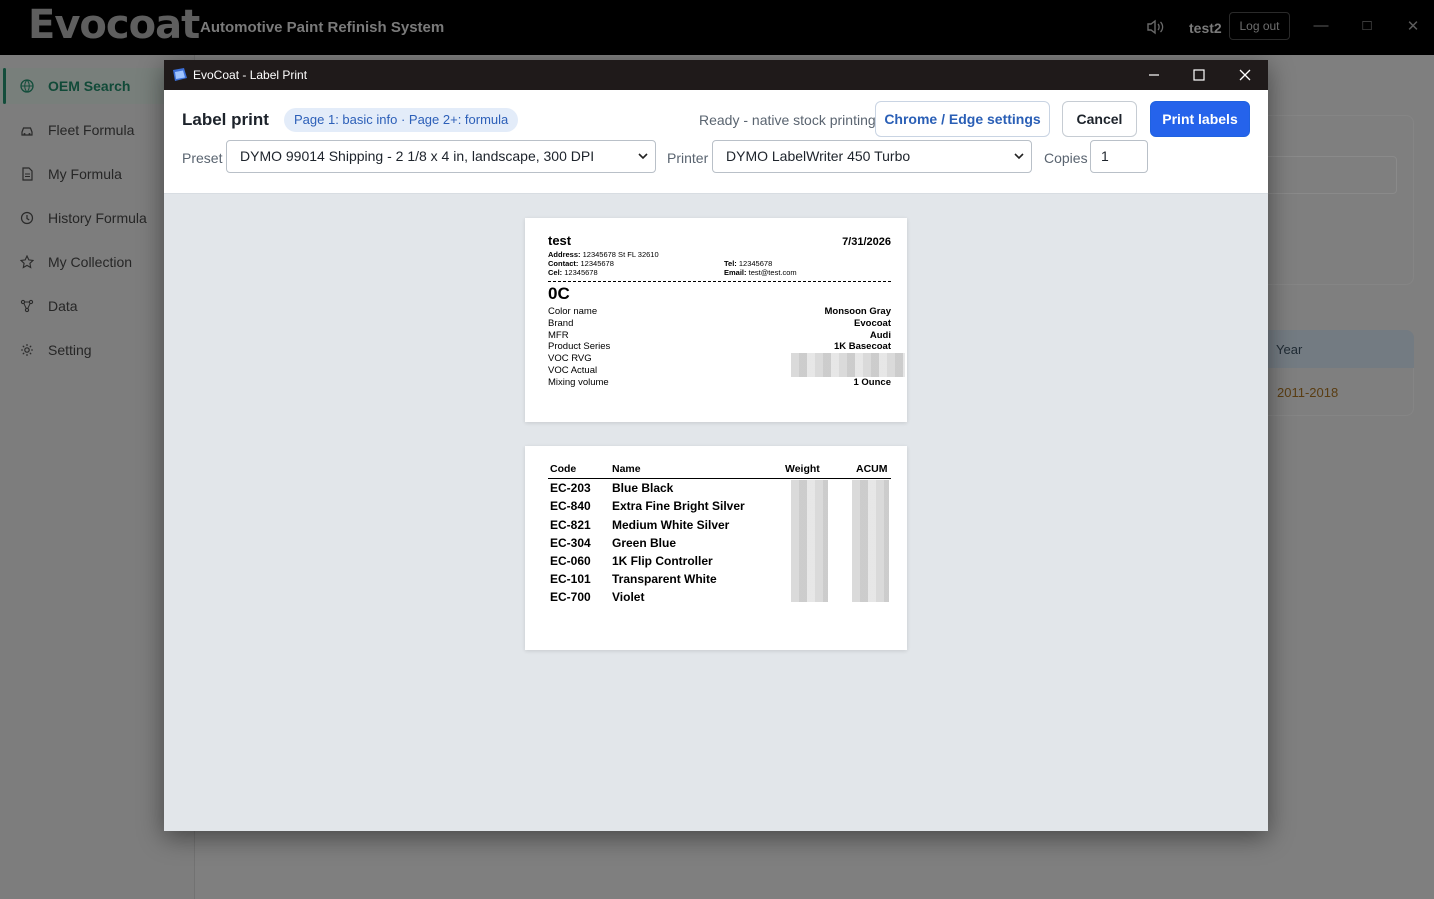  What do you see at coordinates (862, 346) in the screenshot?
I see `product-series-value: 1K Basecoat` at bounding box center [862, 346].